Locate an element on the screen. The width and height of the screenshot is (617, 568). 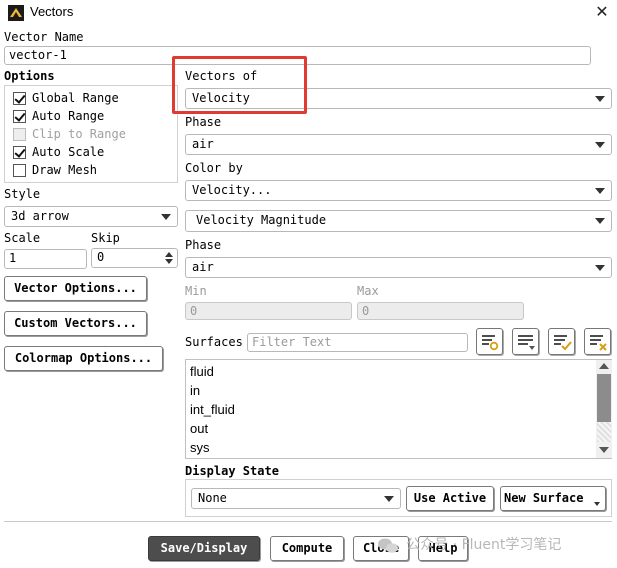
skip-value: 0 is located at coordinates (101, 257).